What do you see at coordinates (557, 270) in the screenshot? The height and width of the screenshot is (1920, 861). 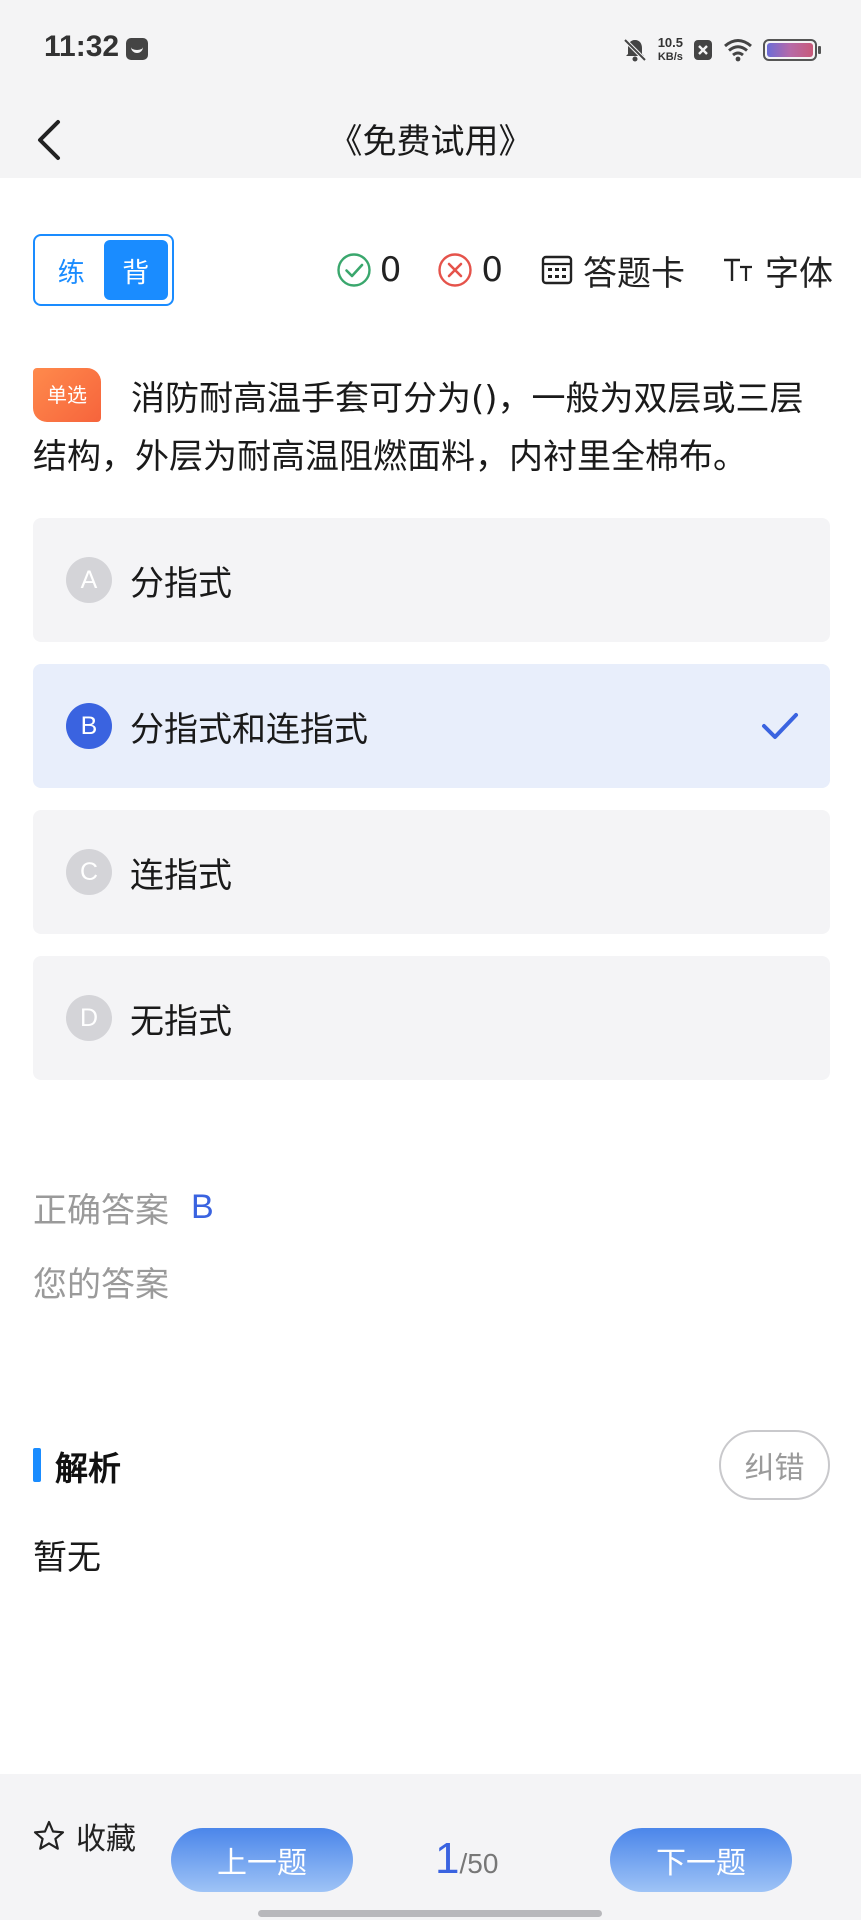 I see `grid-card-icon` at bounding box center [557, 270].